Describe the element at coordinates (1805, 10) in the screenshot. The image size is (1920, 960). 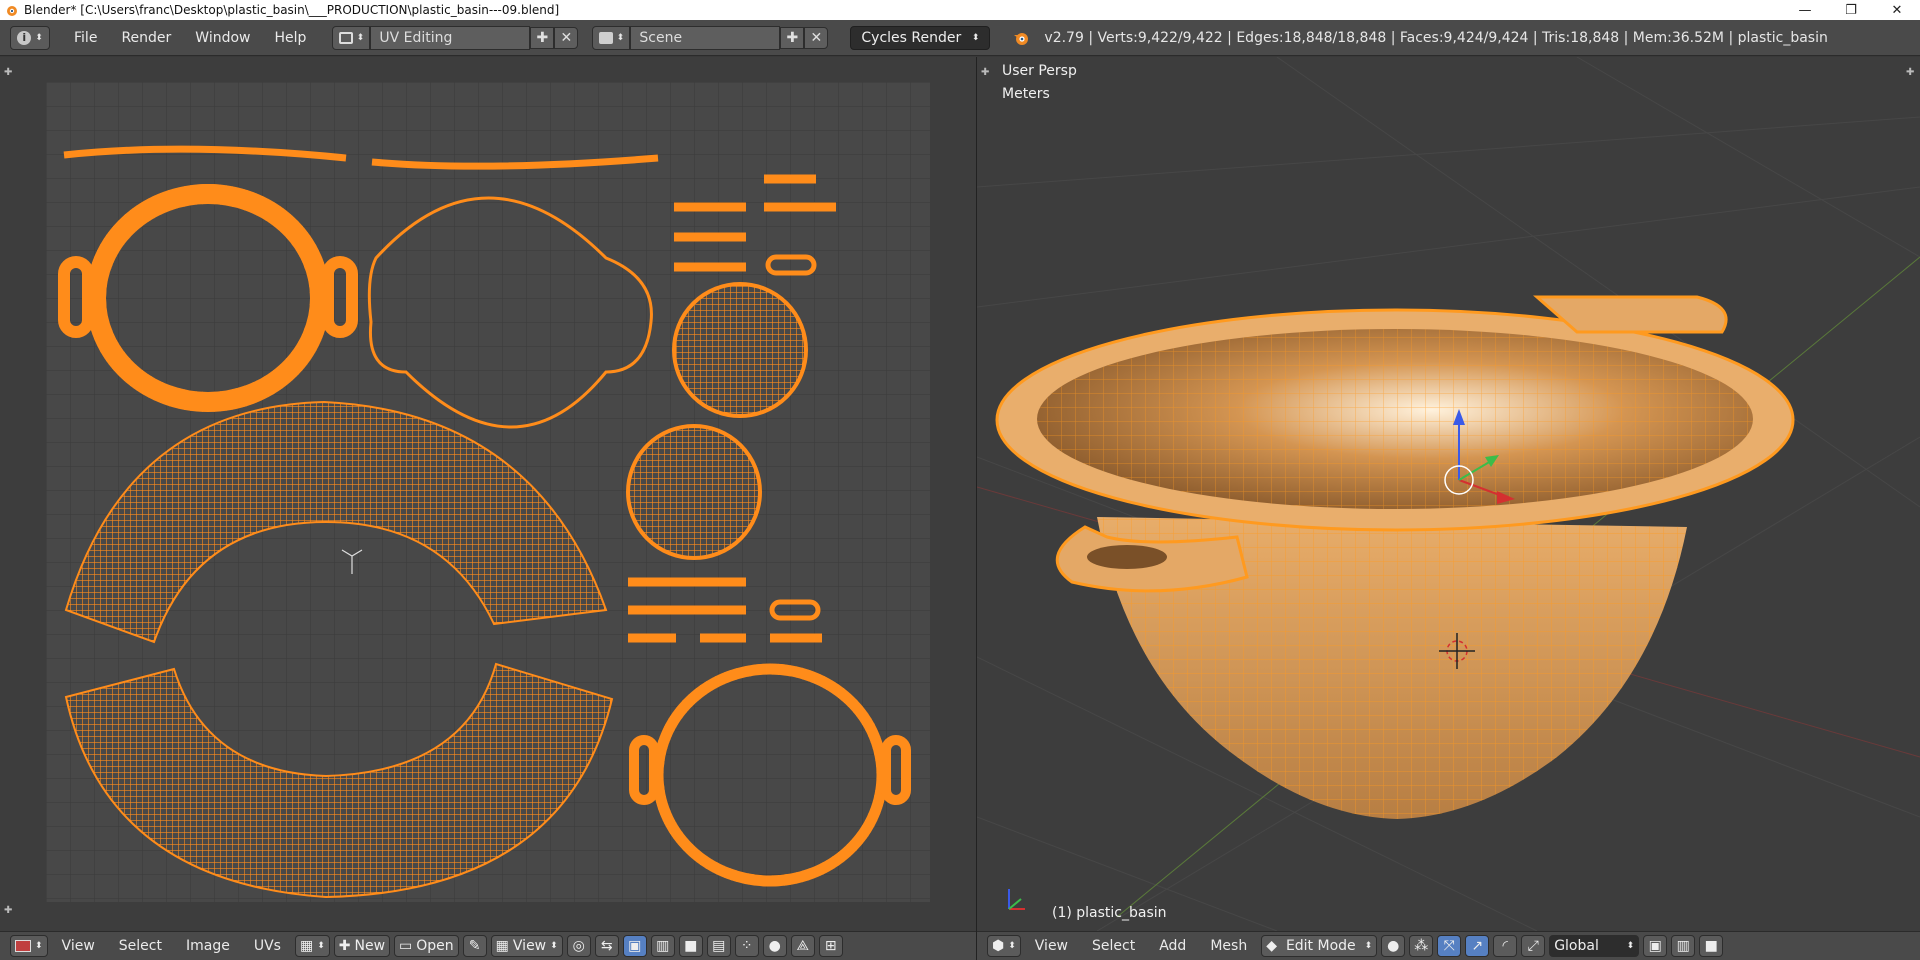
I see `minimize-button: —` at that location.